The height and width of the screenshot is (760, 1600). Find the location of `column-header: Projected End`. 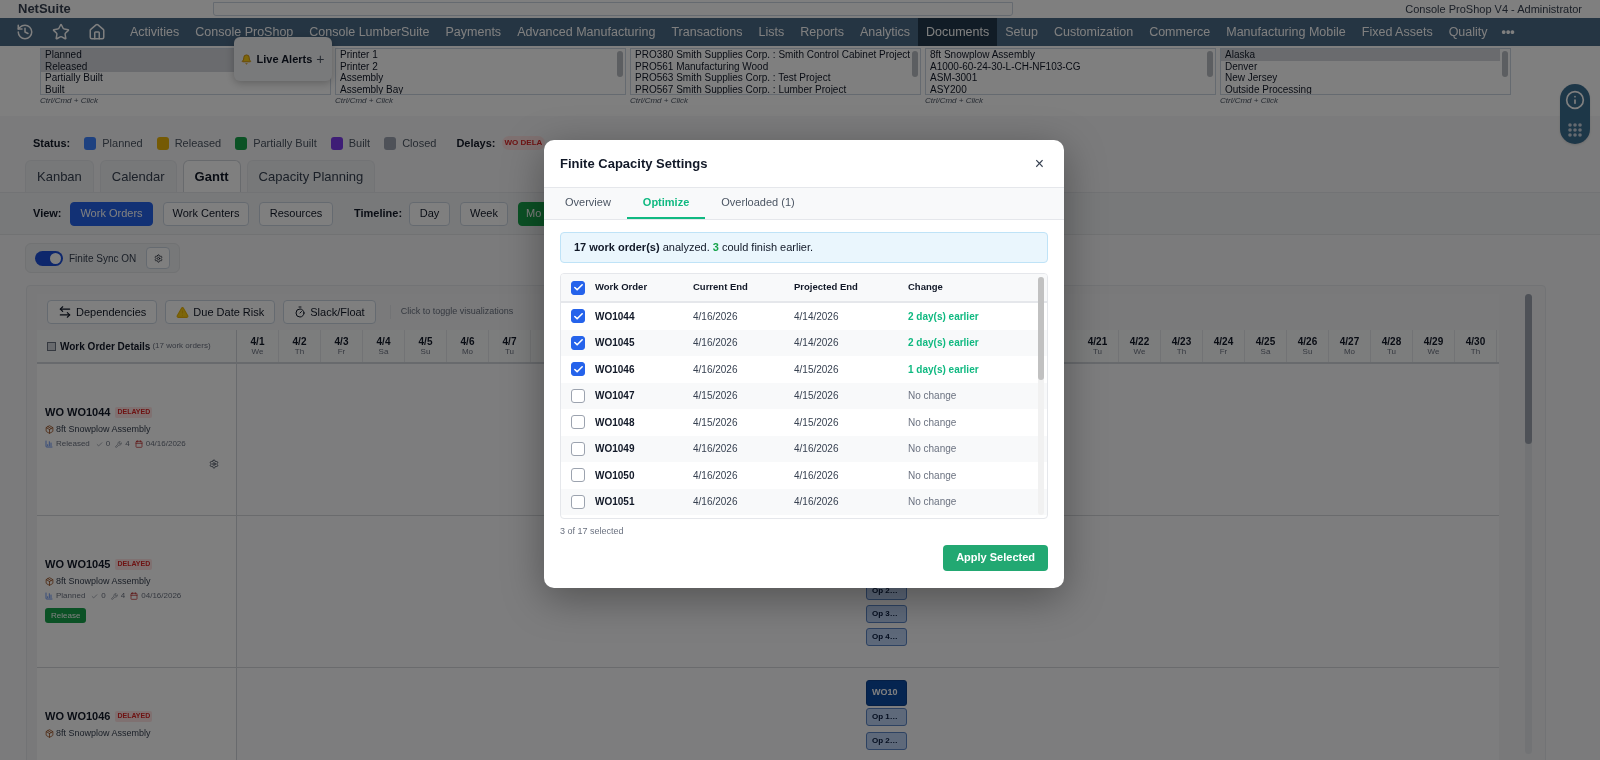

column-header: Projected End is located at coordinates (826, 287).